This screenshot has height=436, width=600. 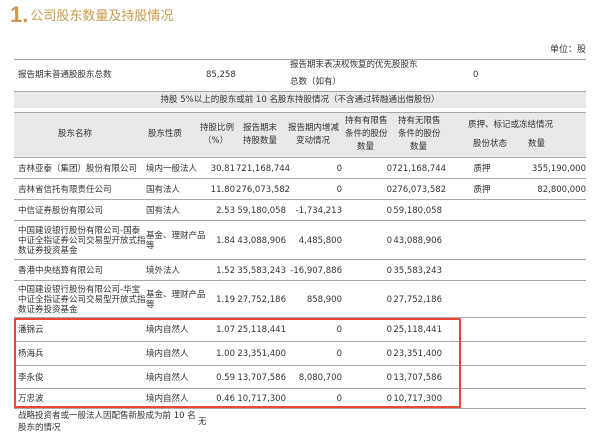 What do you see at coordinates (225, 270) in the screenshot?
I see `cell-ratio: 1.52` at bounding box center [225, 270].